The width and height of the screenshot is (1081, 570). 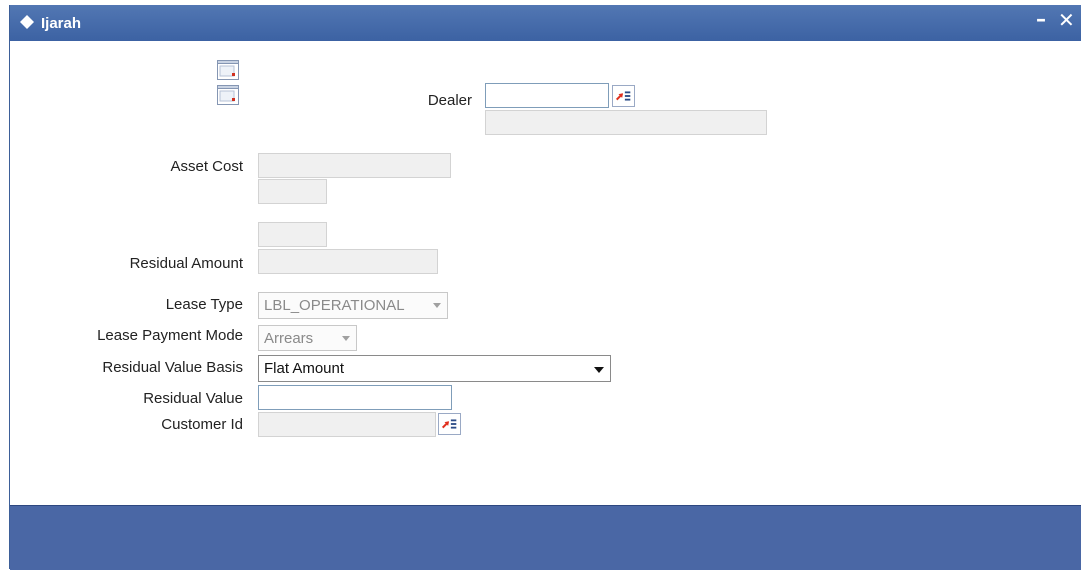 What do you see at coordinates (186, 263) in the screenshot?
I see `residual-amount-label: Residual Amount` at bounding box center [186, 263].